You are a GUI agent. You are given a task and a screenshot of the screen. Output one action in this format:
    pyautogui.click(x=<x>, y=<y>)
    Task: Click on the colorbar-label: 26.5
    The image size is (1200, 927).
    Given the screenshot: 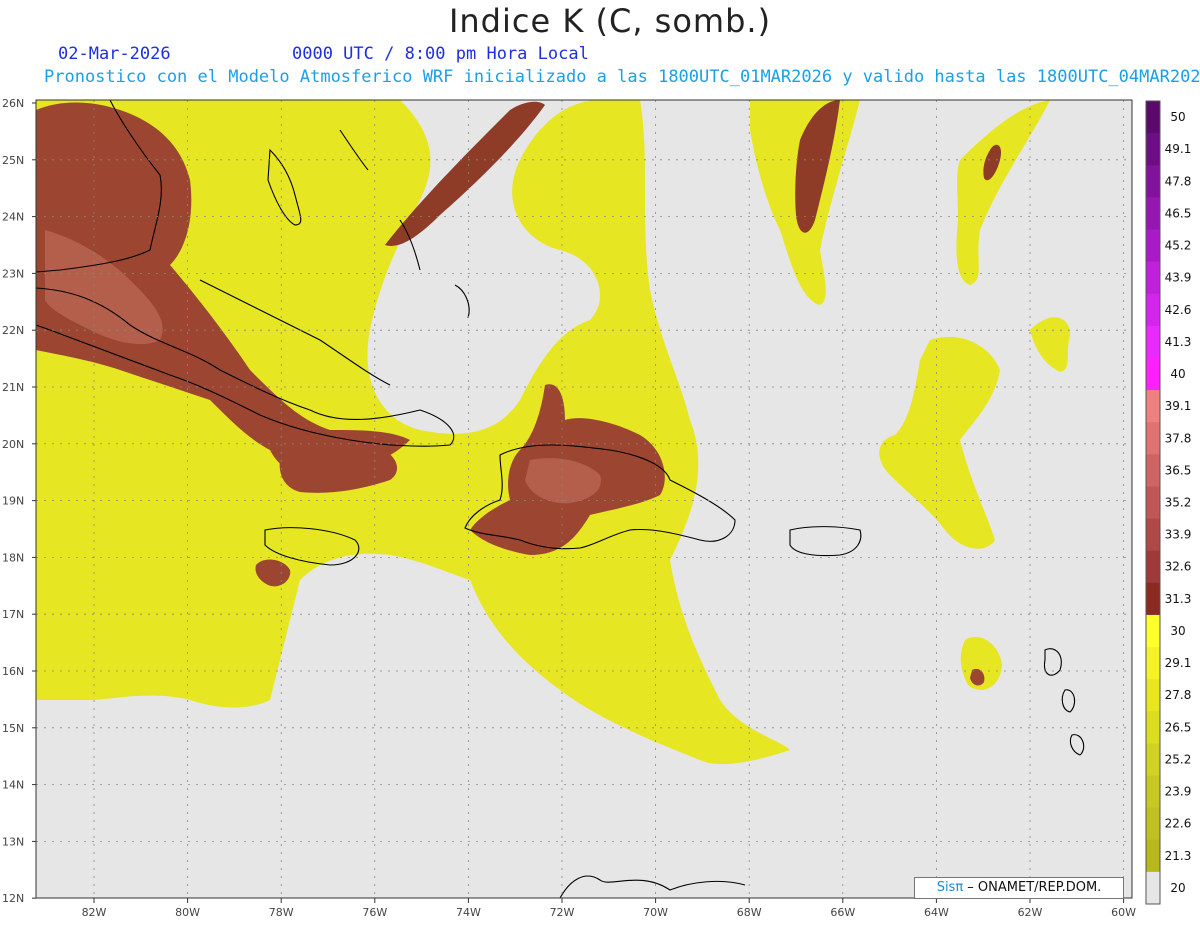 What is the action you would take?
    pyautogui.click(x=1178, y=727)
    